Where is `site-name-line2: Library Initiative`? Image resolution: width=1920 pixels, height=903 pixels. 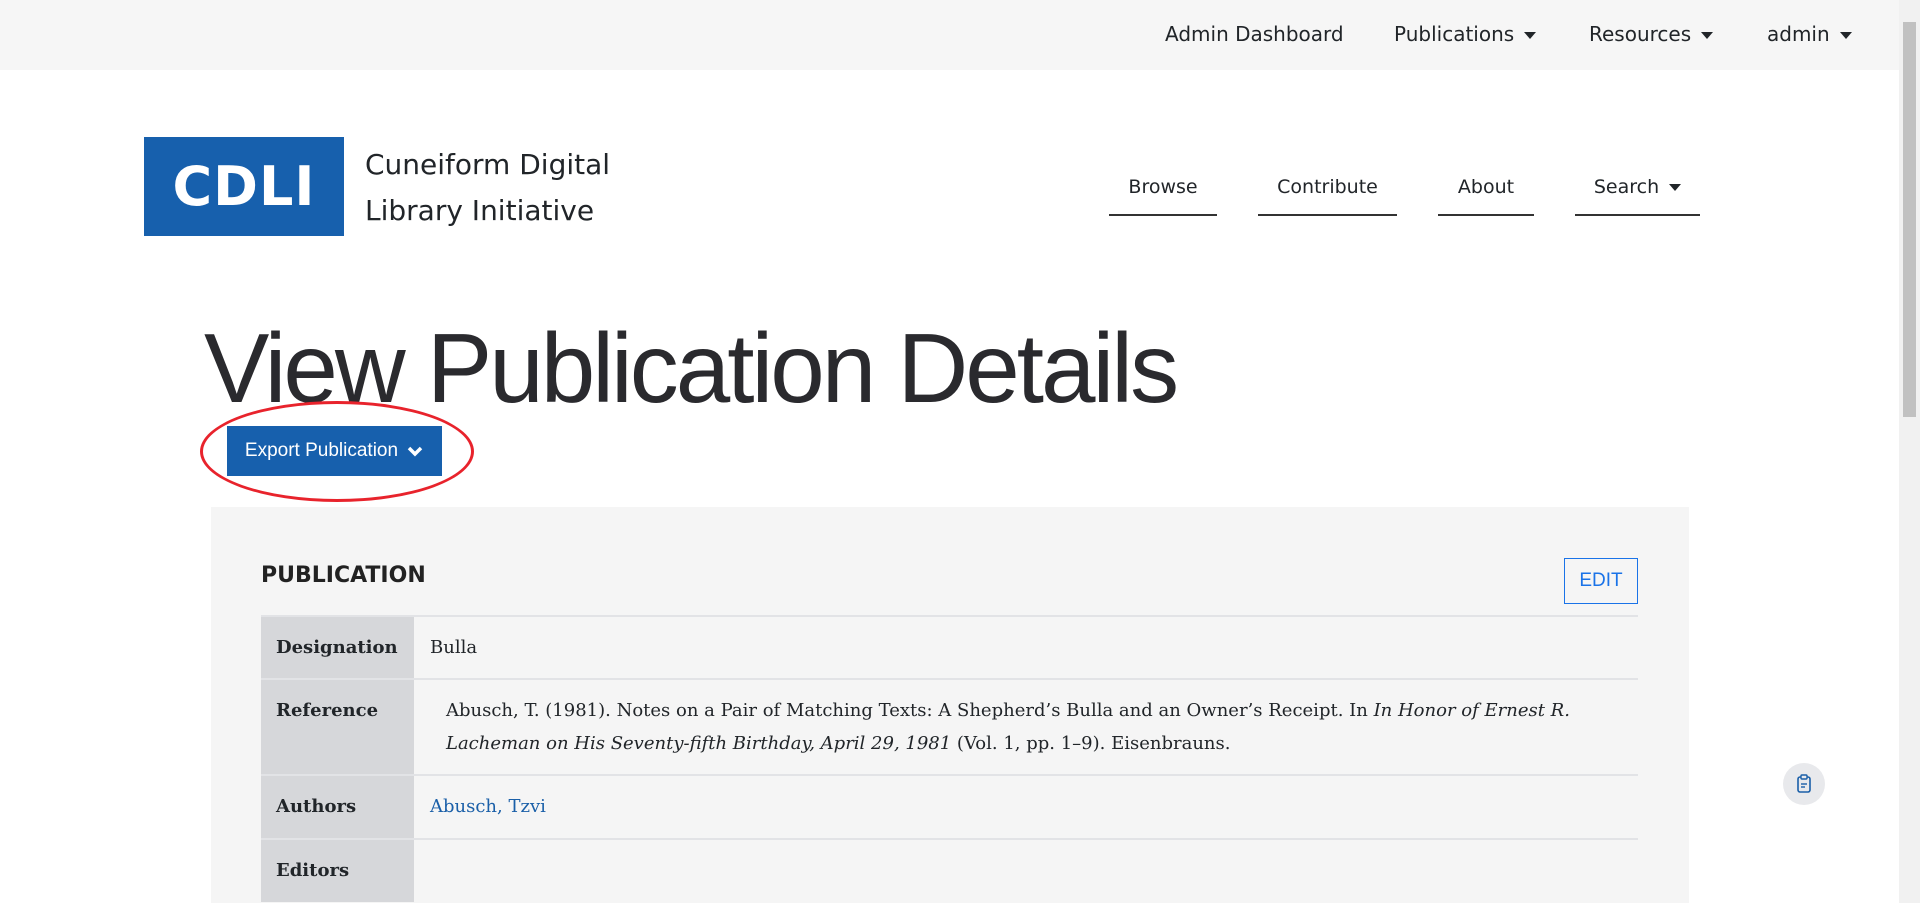
site-name-line2: Library Initiative is located at coordinates (480, 210).